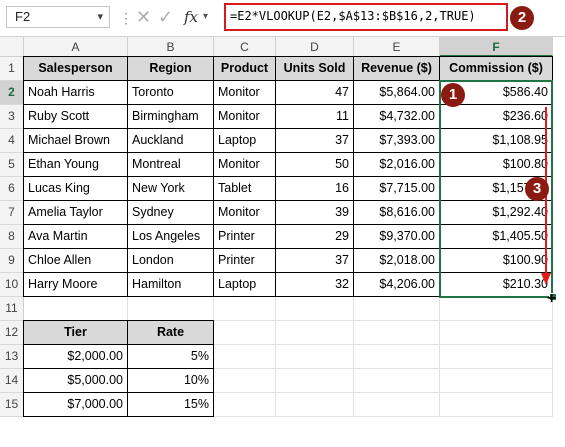 The height and width of the screenshot is (447, 565). I want to click on chevron-down-icon: ▾, so click(100, 17).